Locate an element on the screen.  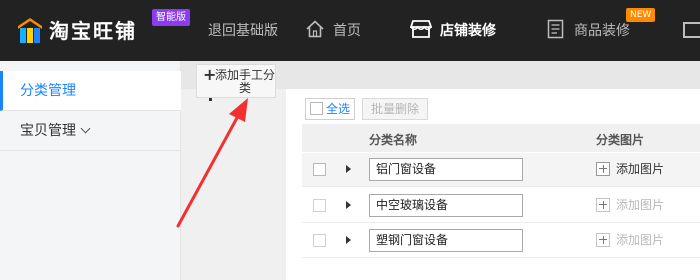
shop-logo-icon is located at coordinates (30, 30).